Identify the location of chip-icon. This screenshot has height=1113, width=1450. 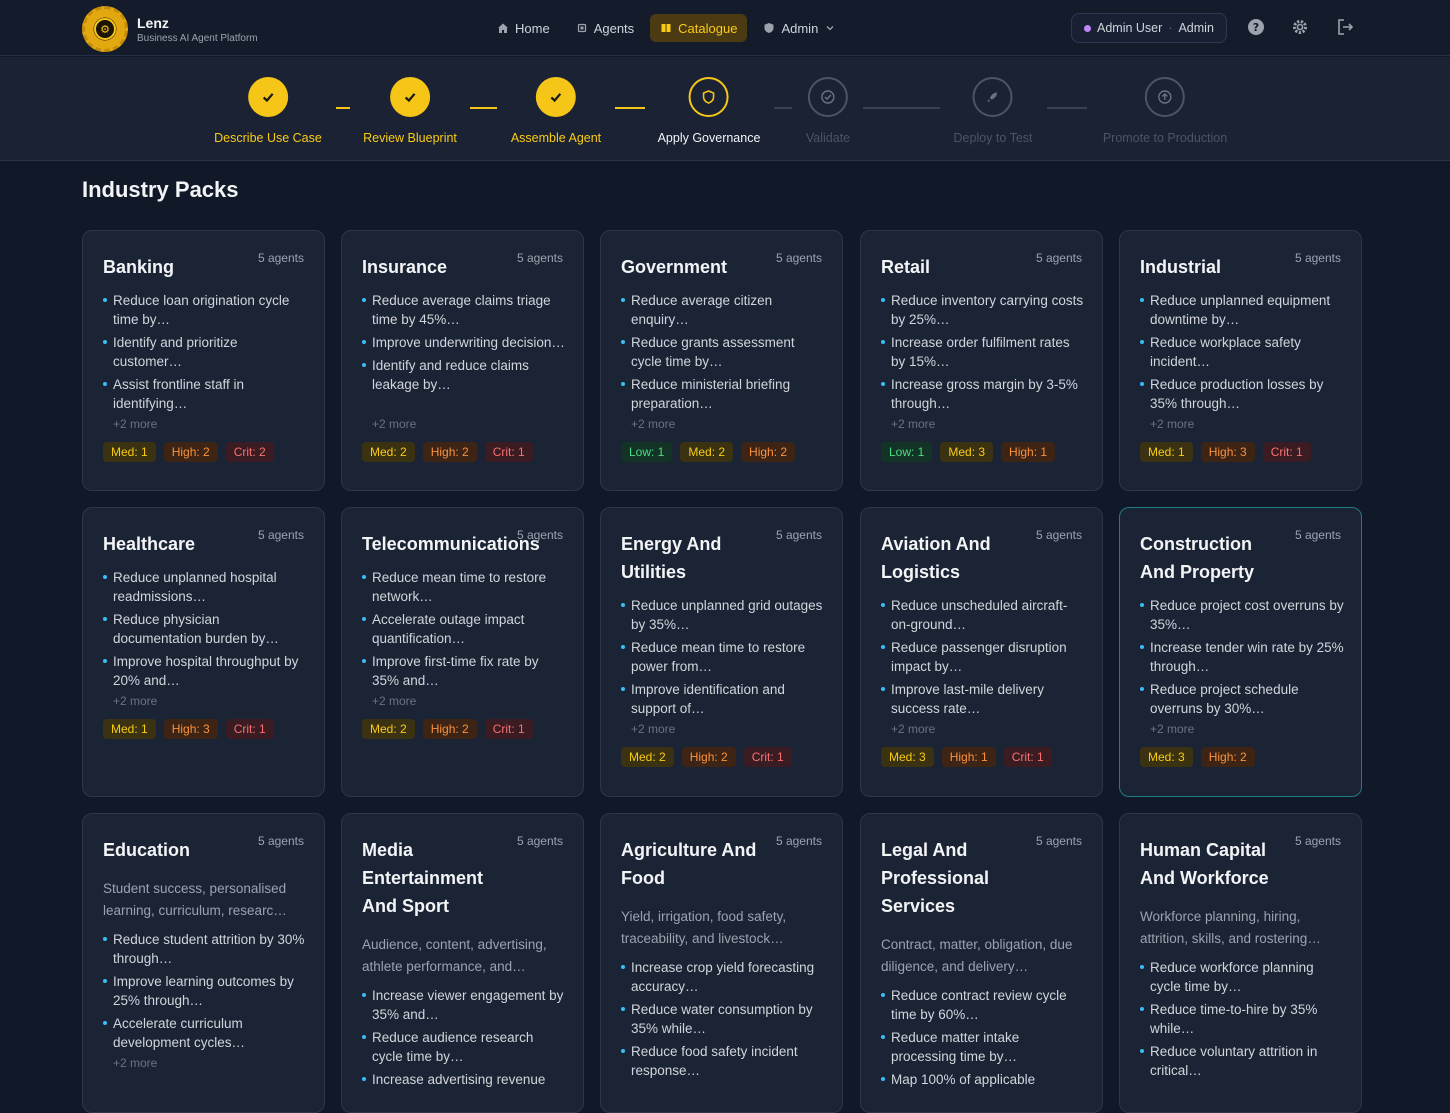
(581, 28).